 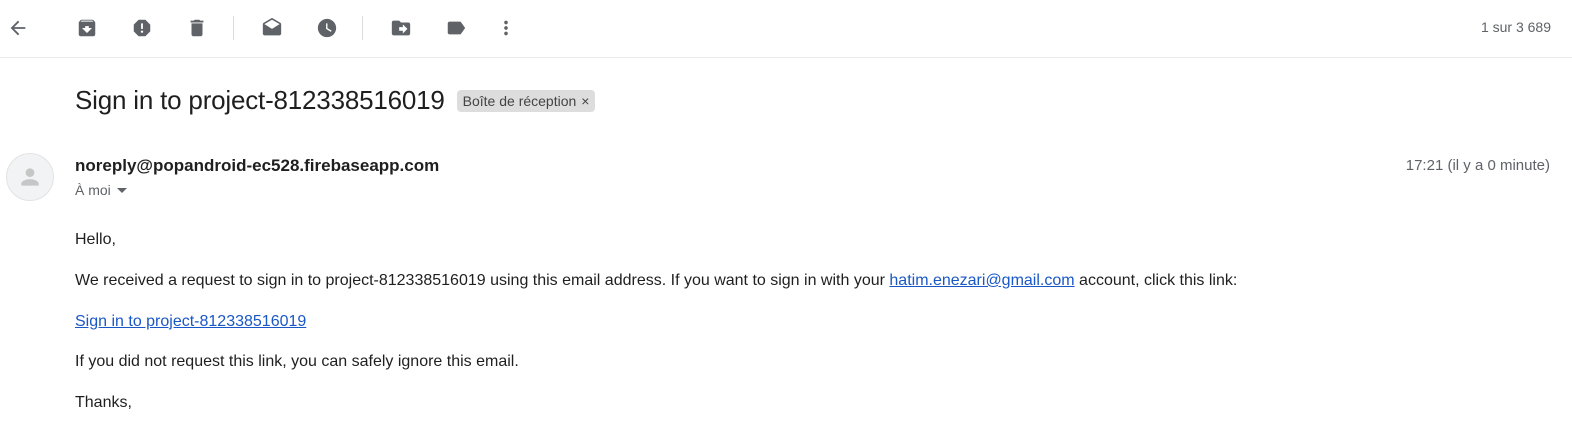 I want to click on signin-link-line: Sign in to project-812338516019, so click(x=190, y=322).